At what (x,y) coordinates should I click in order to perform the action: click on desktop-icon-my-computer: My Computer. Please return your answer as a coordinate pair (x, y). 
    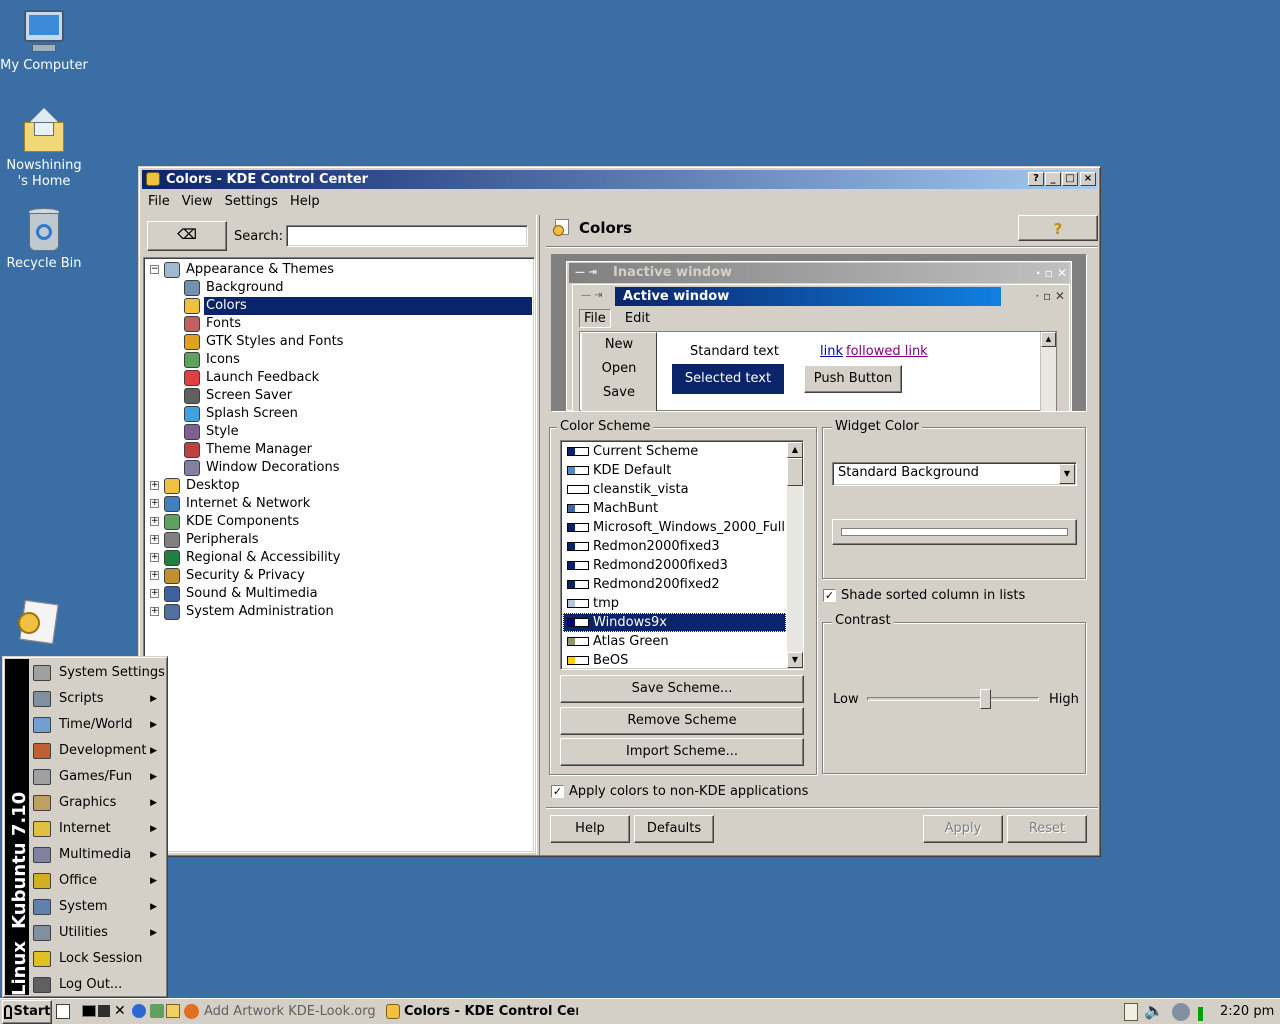
    Looking at the image, I should click on (44, 41).